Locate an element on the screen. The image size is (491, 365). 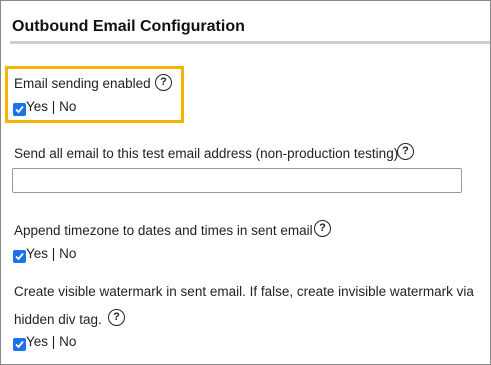
watermark-label-line2: hidden div tag. is located at coordinates (58, 319).